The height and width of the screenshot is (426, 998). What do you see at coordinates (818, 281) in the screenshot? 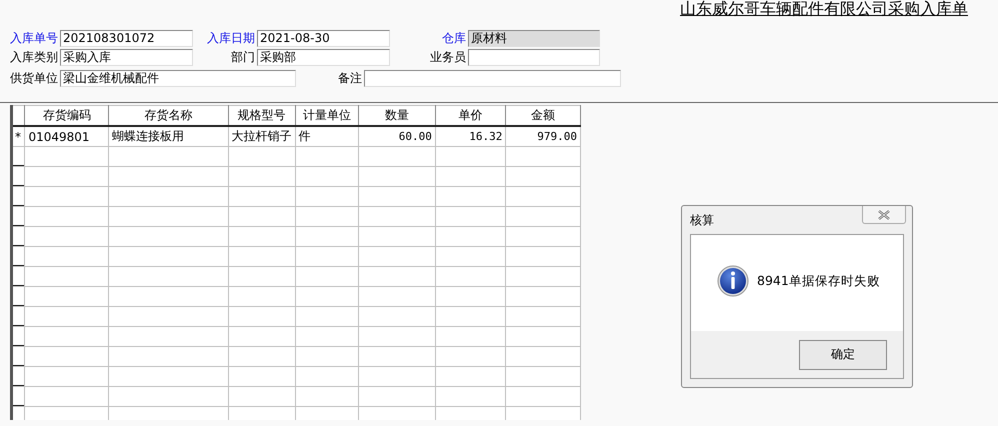
I see `dialog-message: 8941单据保存时失败` at bounding box center [818, 281].